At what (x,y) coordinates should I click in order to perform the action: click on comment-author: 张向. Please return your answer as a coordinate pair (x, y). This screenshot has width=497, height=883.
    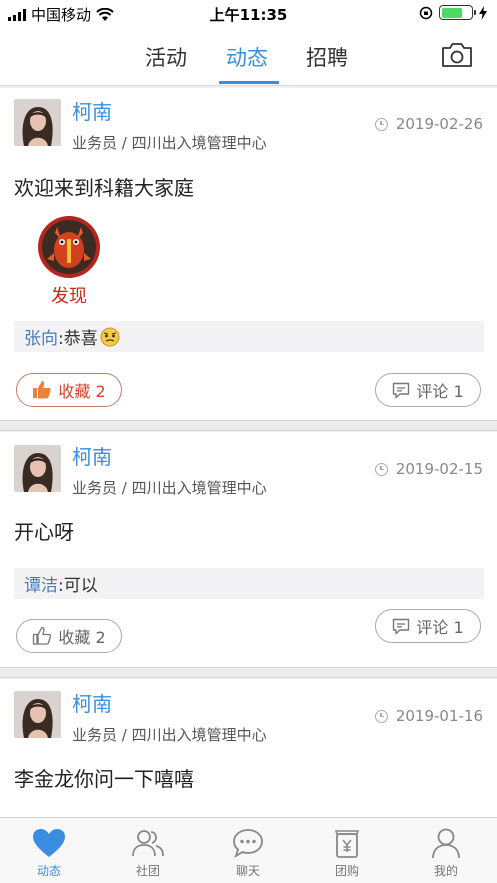
    Looking at the image, I should click on (41, 336).